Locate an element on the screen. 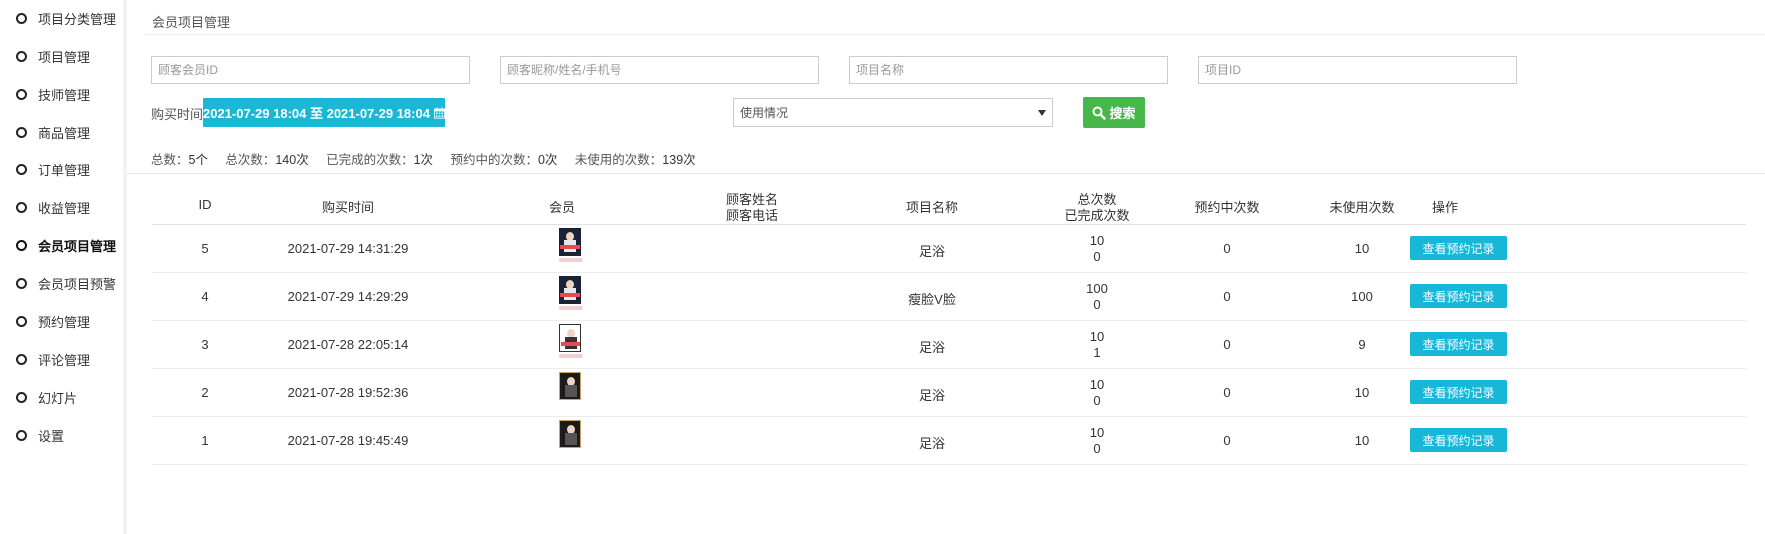  header-member: 会员 is located at coordinates (561, 207).